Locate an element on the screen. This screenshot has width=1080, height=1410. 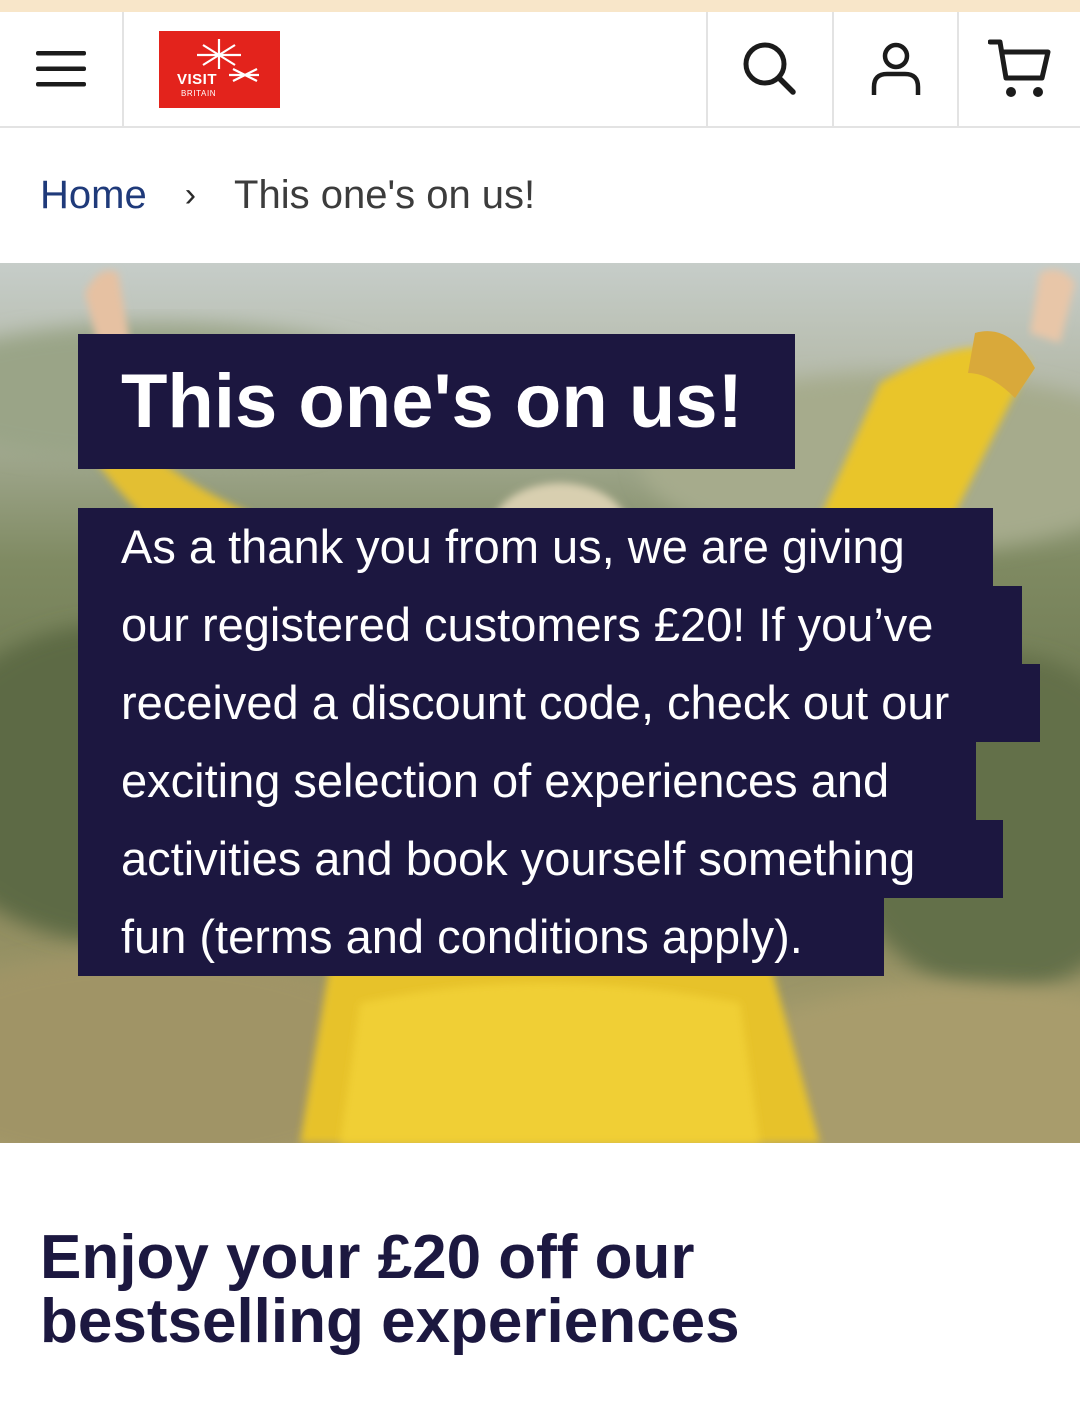
cart-button is located at coordinates (1018, 69).